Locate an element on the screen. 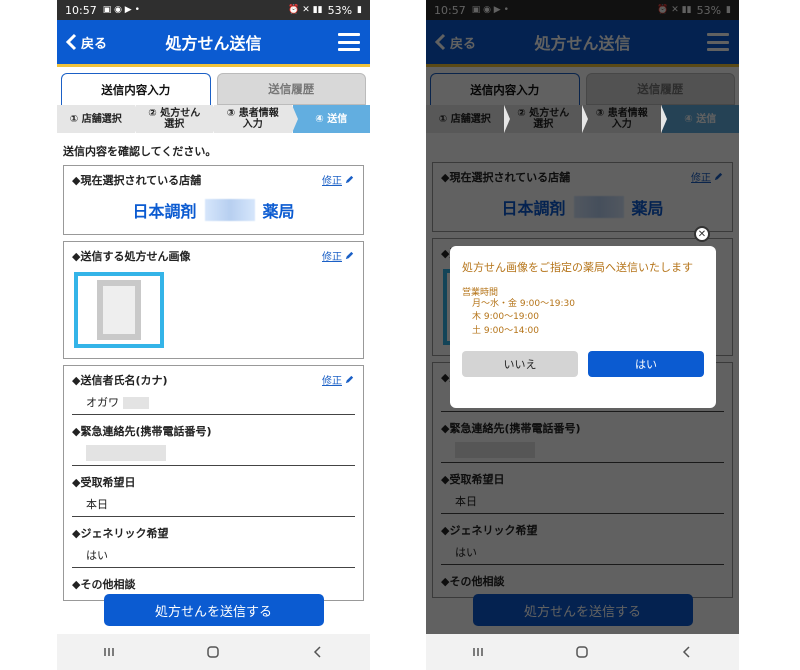 This screenshot has width=800, height=670. hours-line: 木 9:00〜19:00 is located at coordinates (506, 317).